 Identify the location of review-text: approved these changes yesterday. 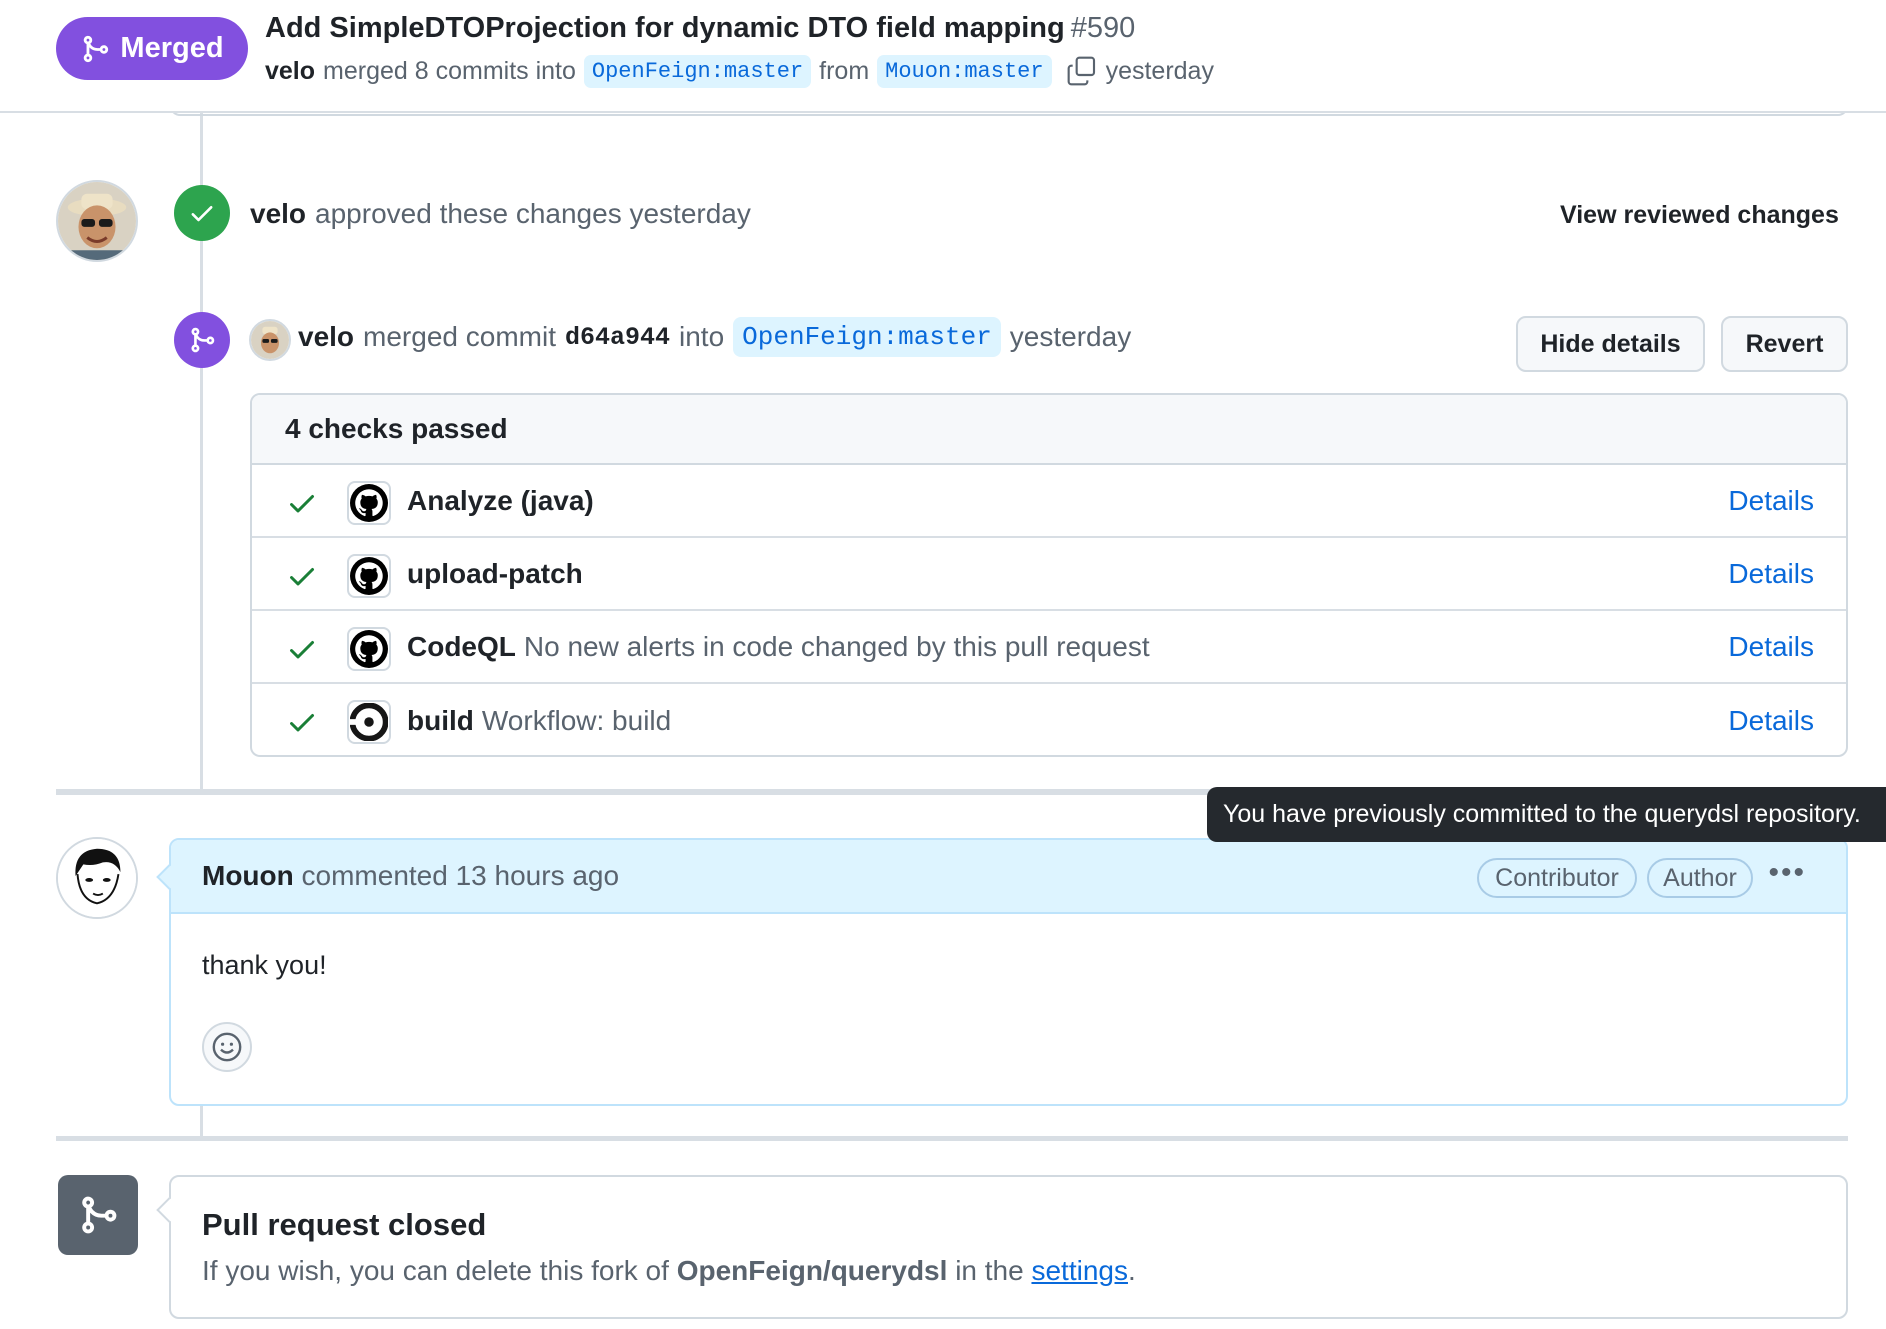
(533, 213).